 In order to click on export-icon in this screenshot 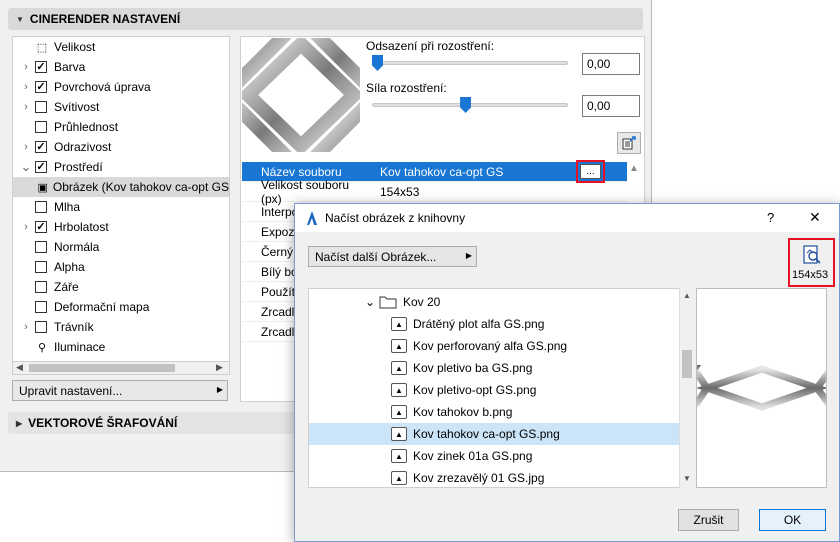, I will do `click(629, 143)`.